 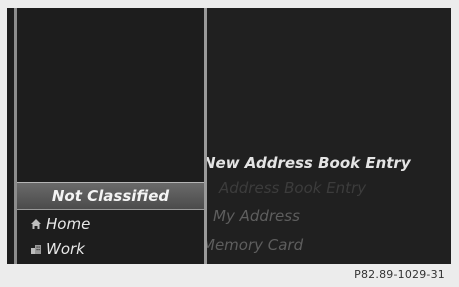 What do you see at coordinates (292, 188) in the screenshot?
I see `menu-item-address-book-entry: Address Book Entry` at bounding box center [292, 188].